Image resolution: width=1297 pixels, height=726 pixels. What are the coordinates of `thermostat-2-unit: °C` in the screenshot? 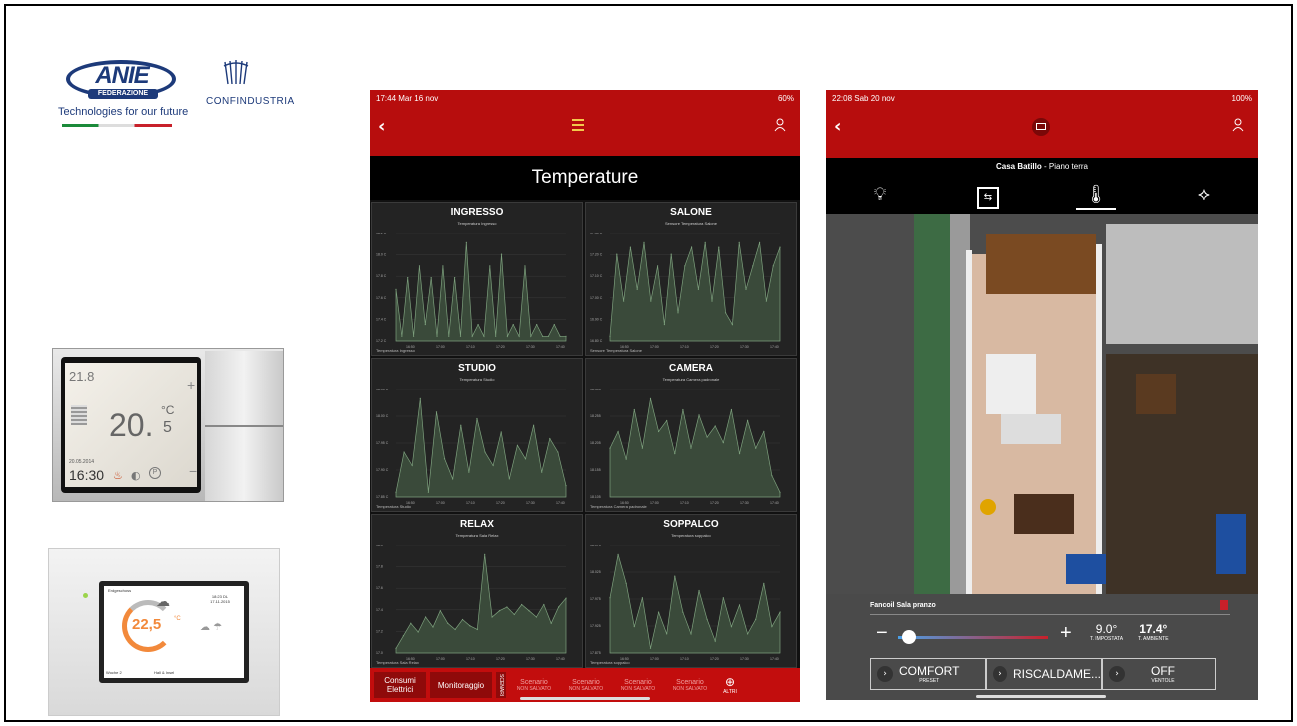 It's located at (177, 619).